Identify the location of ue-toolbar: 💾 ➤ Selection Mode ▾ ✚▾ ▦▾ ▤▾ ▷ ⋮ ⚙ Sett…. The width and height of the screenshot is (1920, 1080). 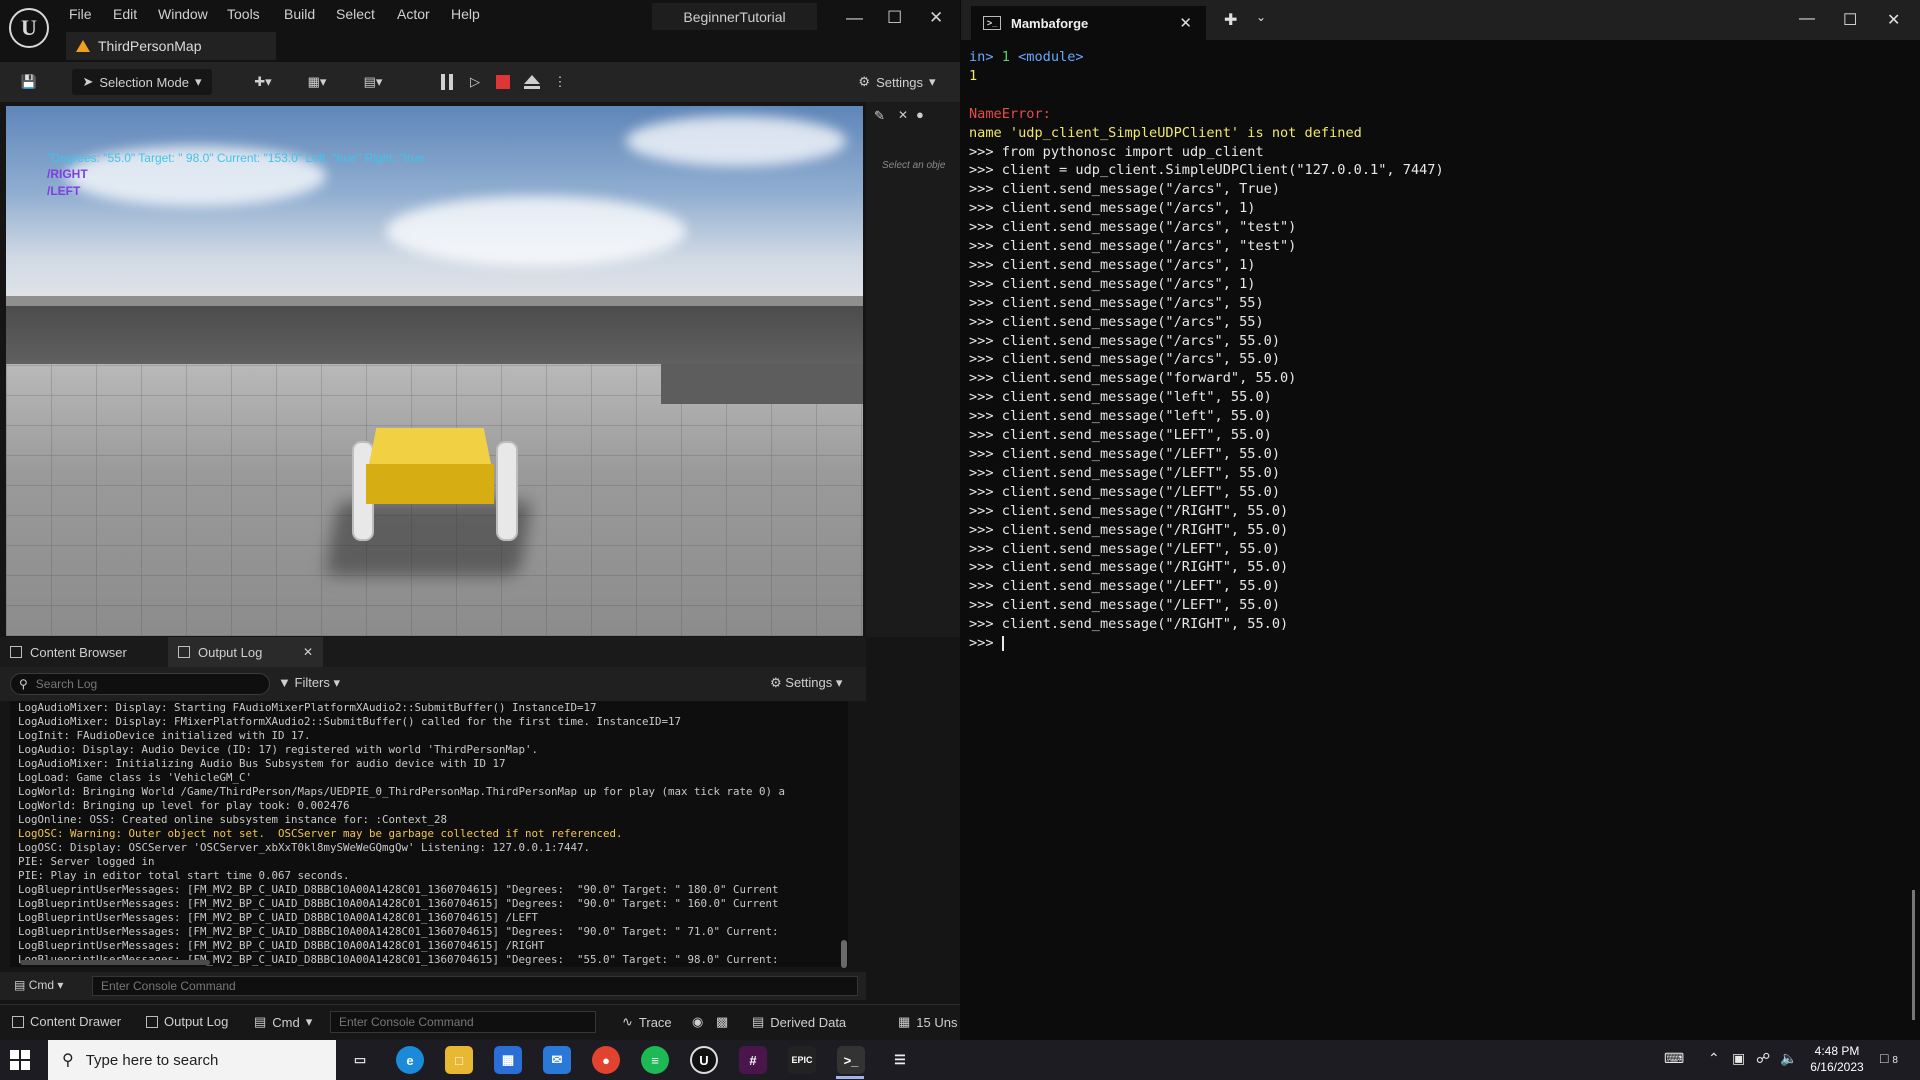
(480, 82).